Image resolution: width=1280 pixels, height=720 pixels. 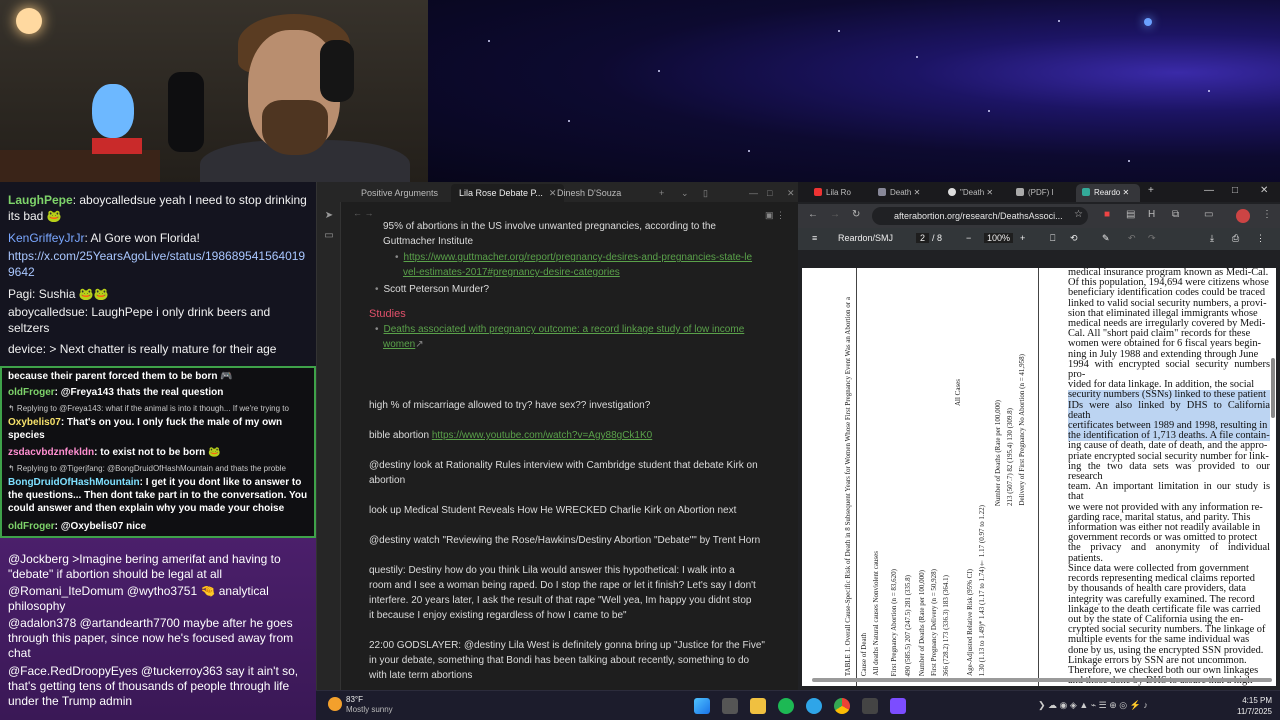 What do you see at coordinates (1132, 238) in the screenshot?
I see `undo-icon: ↶` at bounding box center [1132, 238].